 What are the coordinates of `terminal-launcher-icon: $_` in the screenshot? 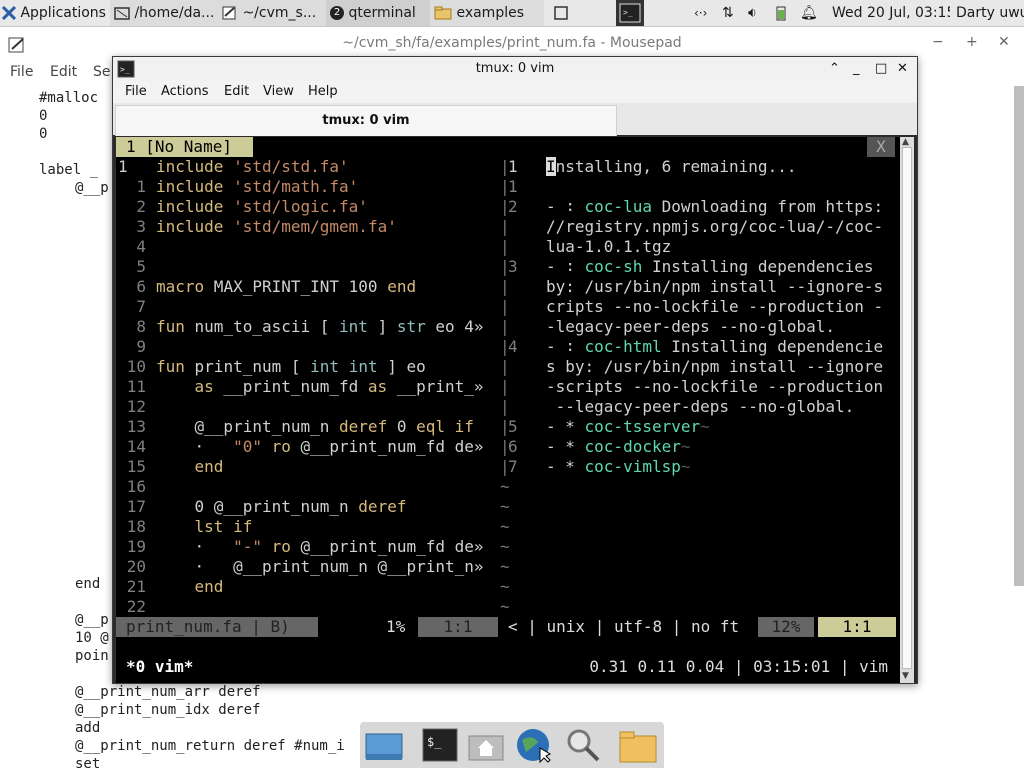 It's located at (440, 745).